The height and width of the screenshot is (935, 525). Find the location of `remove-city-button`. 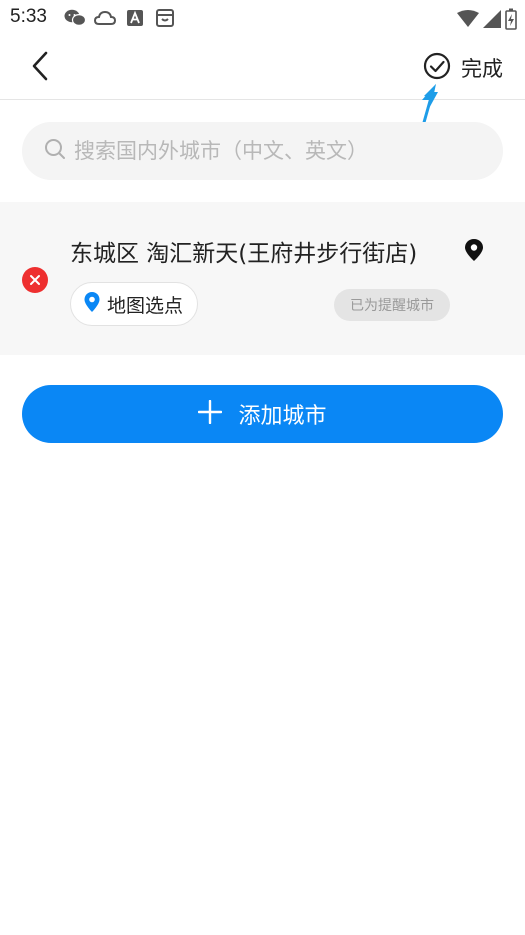

remove-city-button is located at coordinates (35, 280).